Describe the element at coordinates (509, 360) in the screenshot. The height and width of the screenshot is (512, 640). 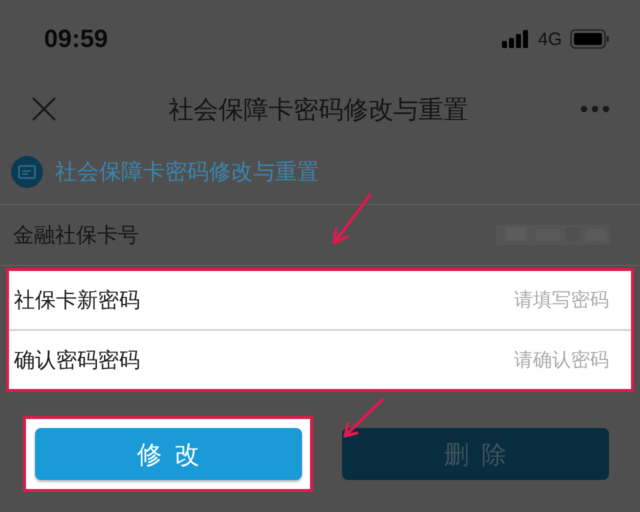
I see `password-field: 请确认密码` at that location.